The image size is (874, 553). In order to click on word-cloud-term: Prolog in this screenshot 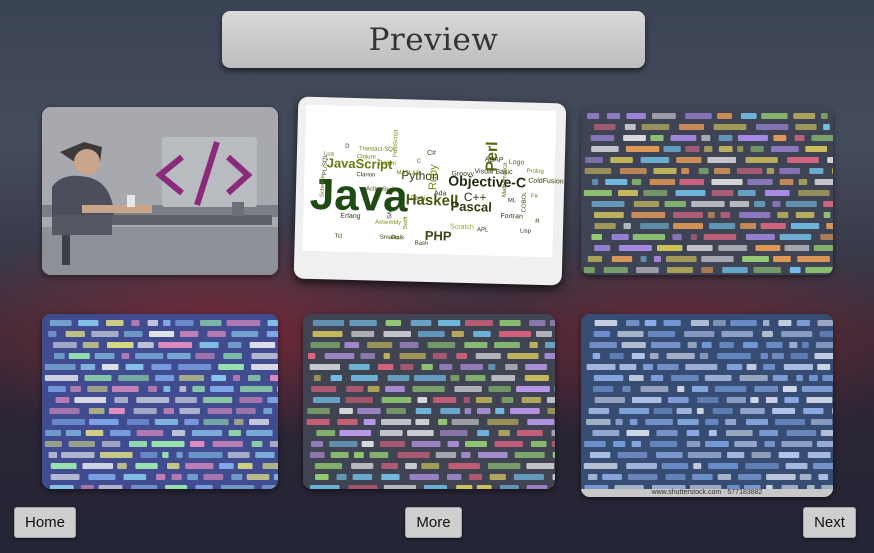, I will do `click(534, 172)`.